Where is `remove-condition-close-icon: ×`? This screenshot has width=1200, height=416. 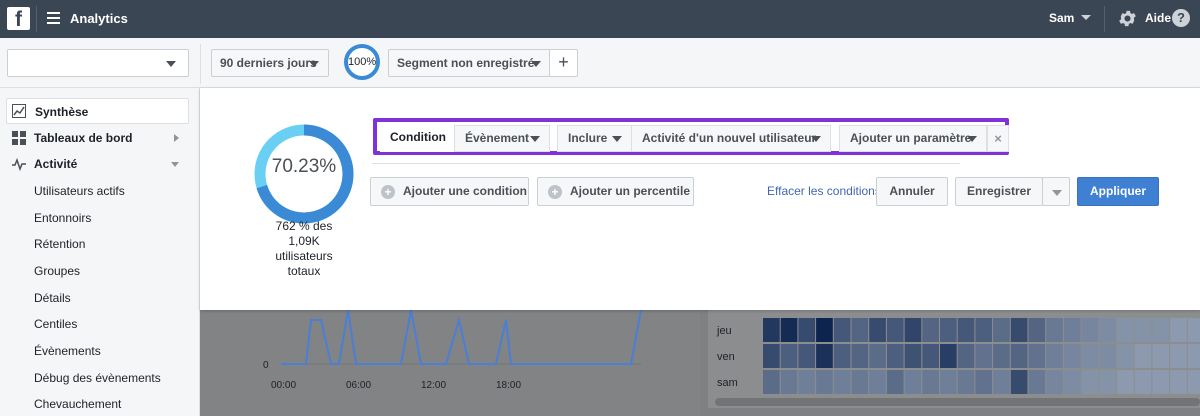
remove-condition-close-icon: × is located at coordinates (998, 138).